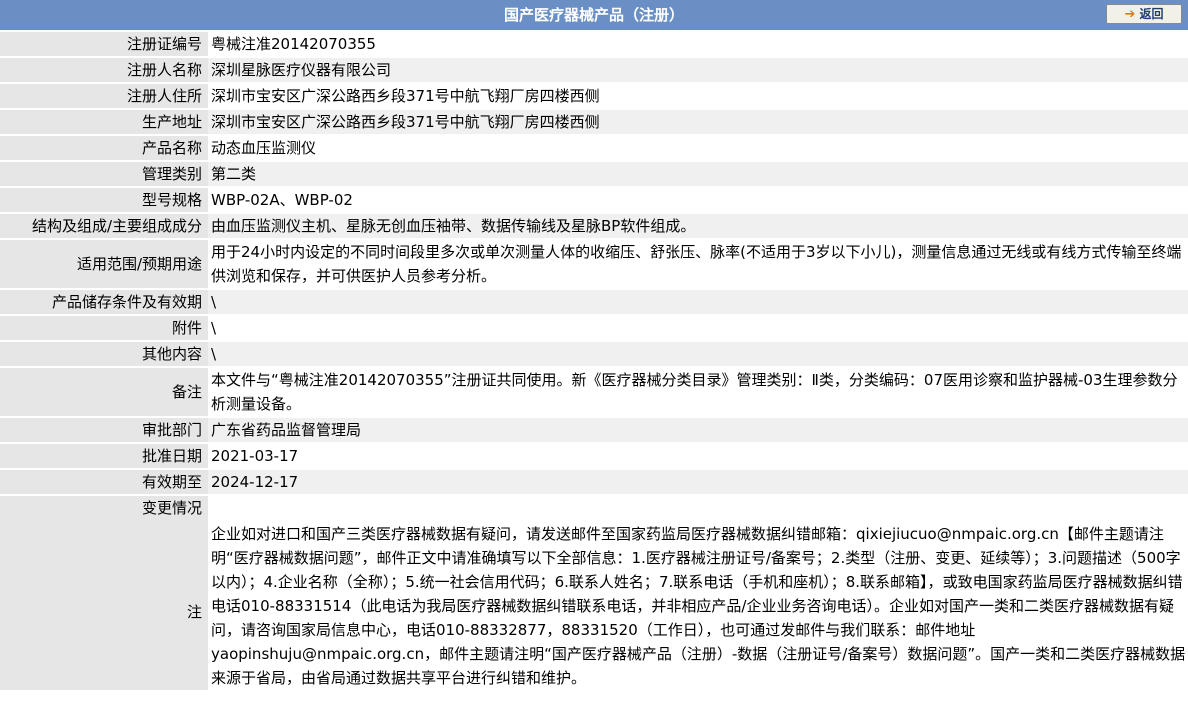  Describe the element at coordinates (698, 174) in the screenshot. I see `field-value: 第二类` at that location.